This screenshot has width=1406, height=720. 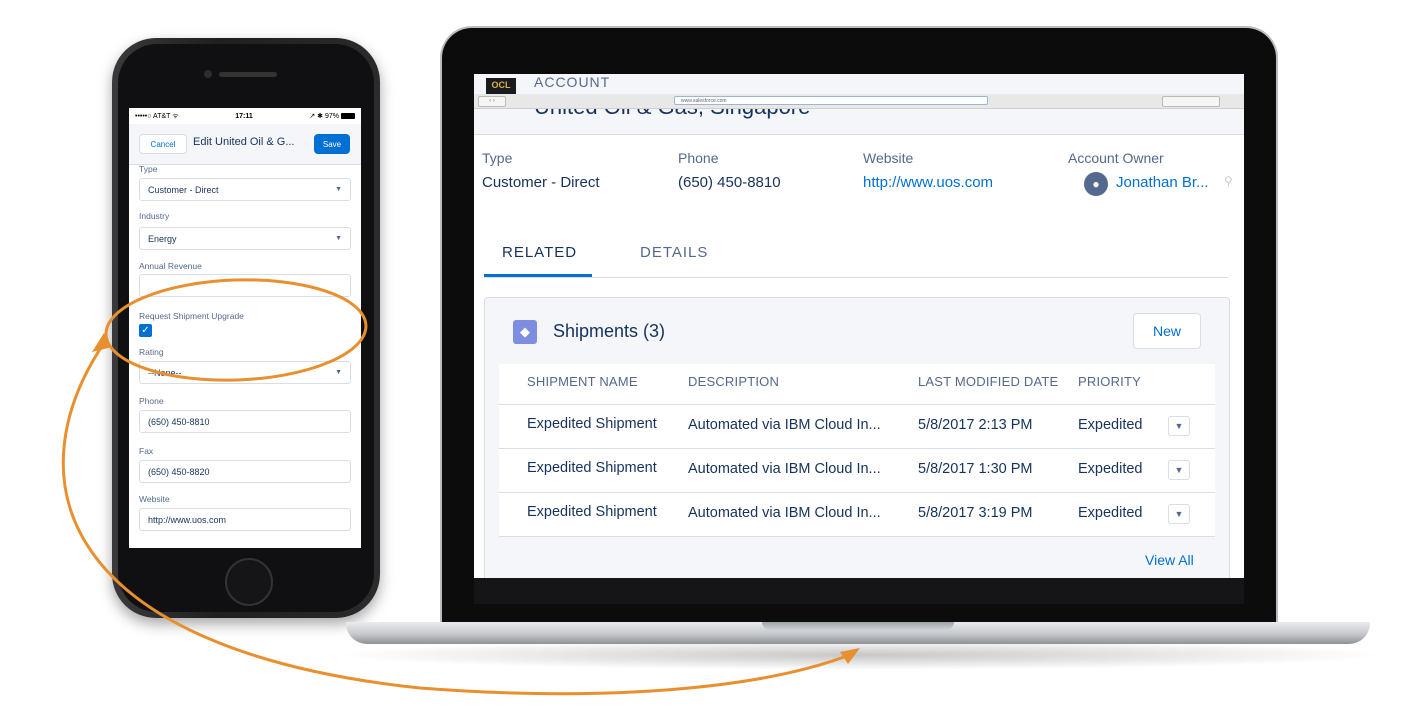 I want to click on arrowhead-left-icon, so click(x=102, y=342).